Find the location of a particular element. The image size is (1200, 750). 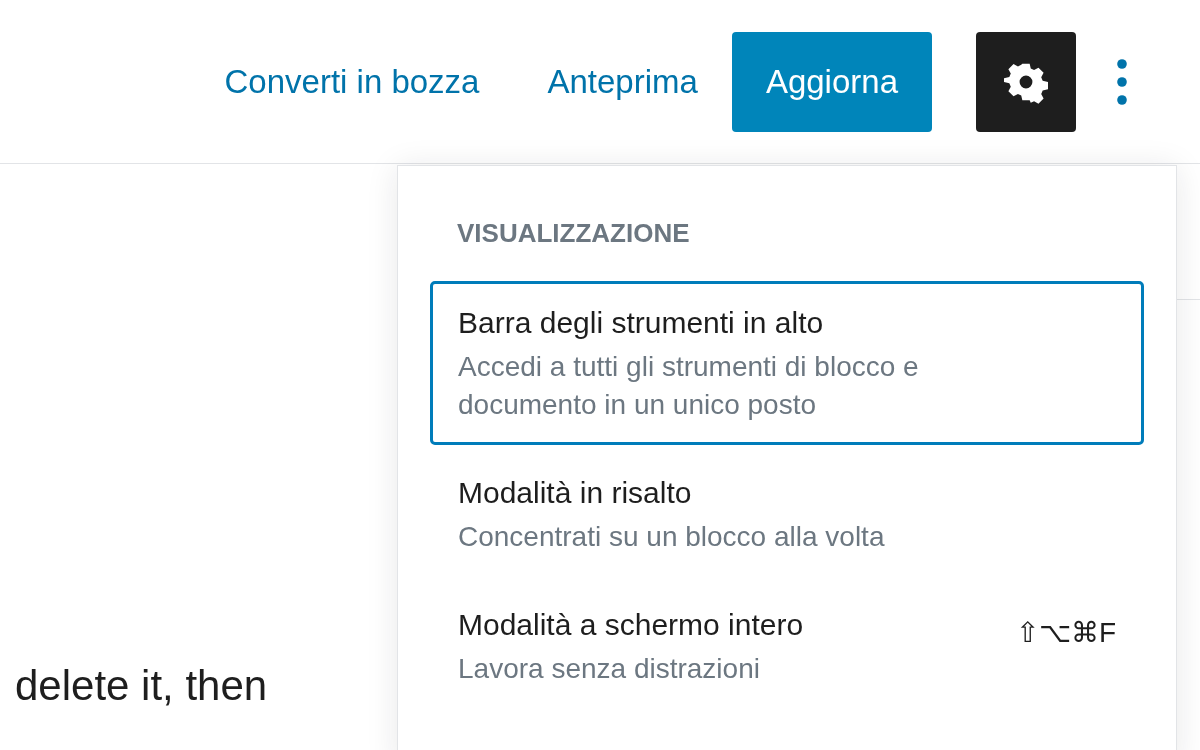

menu-item-label: Barra degli strumenti in alto is located at coordinates (641, 323).